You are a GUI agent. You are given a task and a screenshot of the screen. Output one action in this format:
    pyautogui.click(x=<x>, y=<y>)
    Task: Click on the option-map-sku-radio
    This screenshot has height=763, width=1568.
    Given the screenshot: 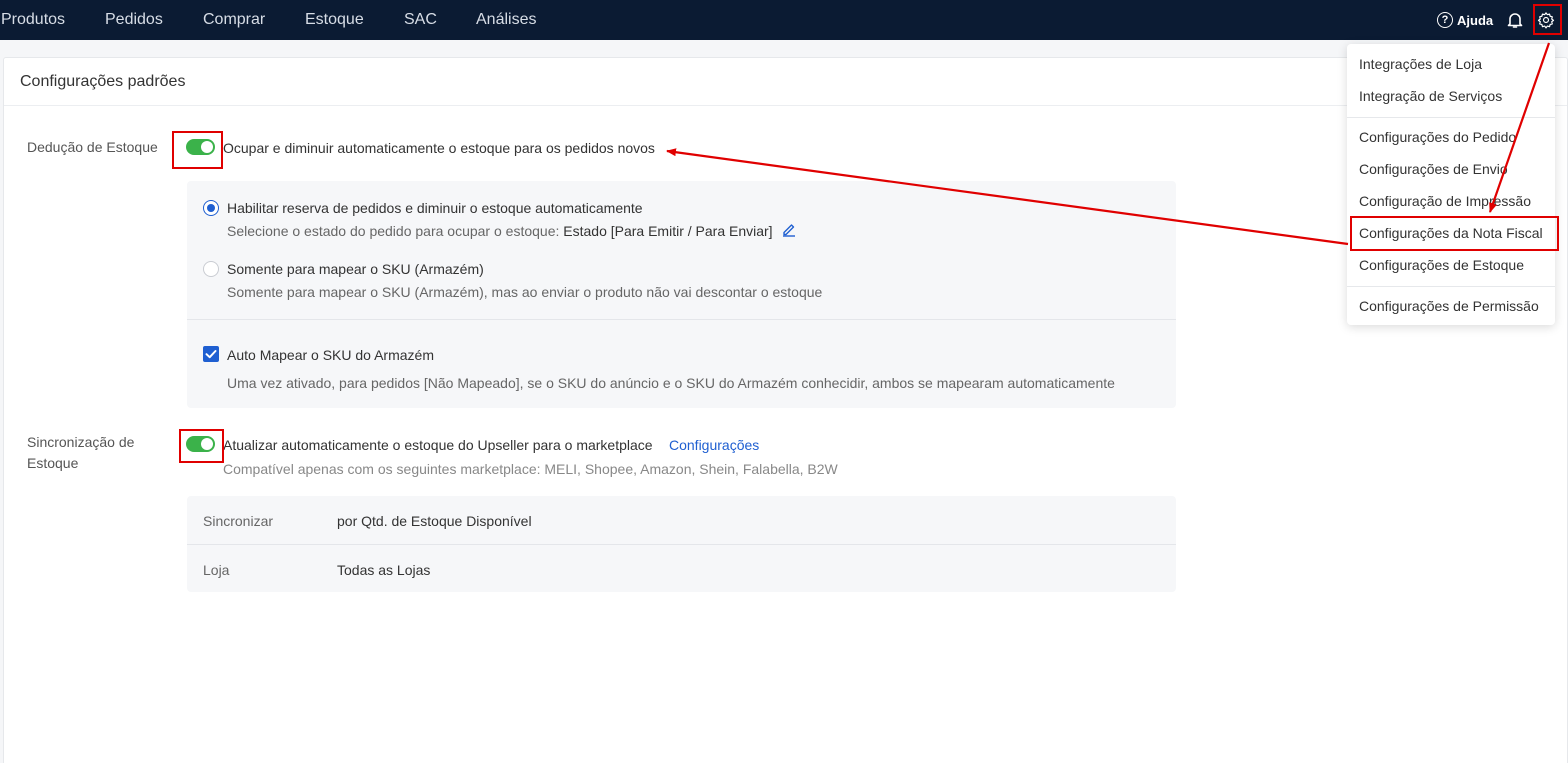 What is the action you would take?
    pyautogui.click(x=211, y=269)
    